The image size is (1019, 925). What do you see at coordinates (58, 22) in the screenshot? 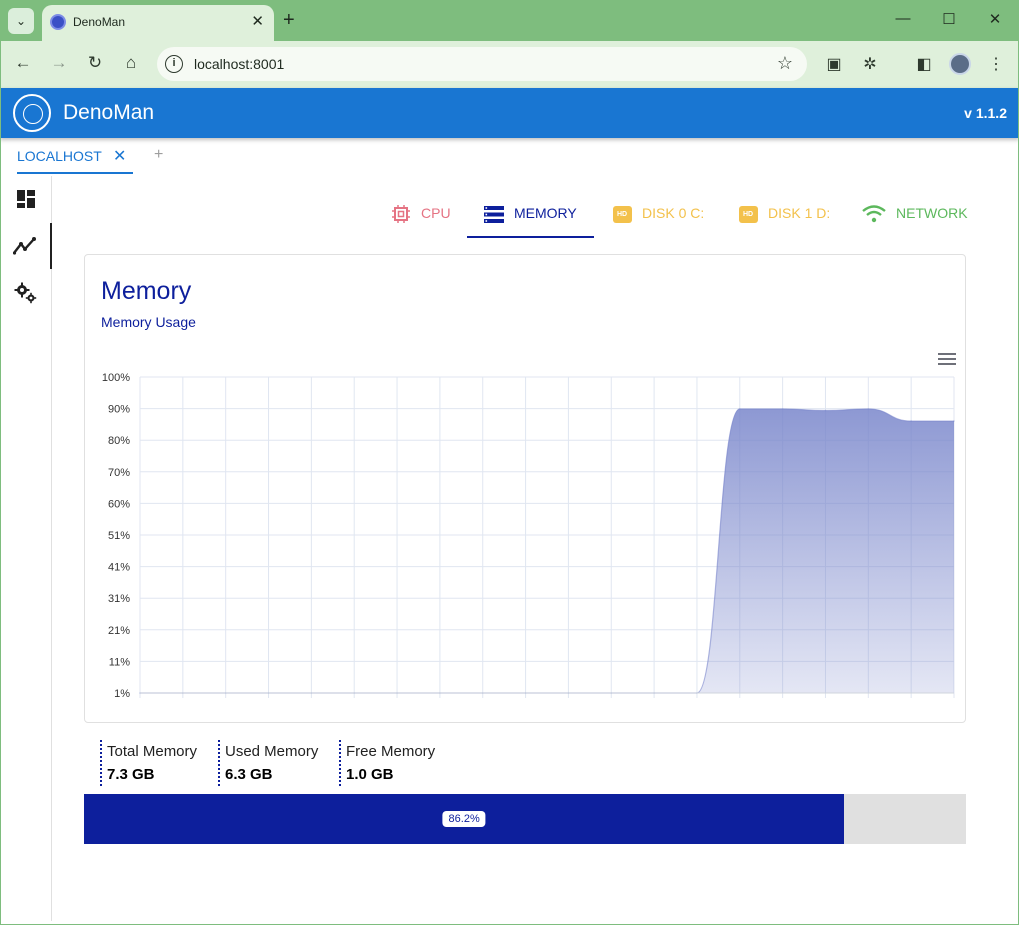
I see `denoman-favicon-icon` at bounding box center [58, 22].